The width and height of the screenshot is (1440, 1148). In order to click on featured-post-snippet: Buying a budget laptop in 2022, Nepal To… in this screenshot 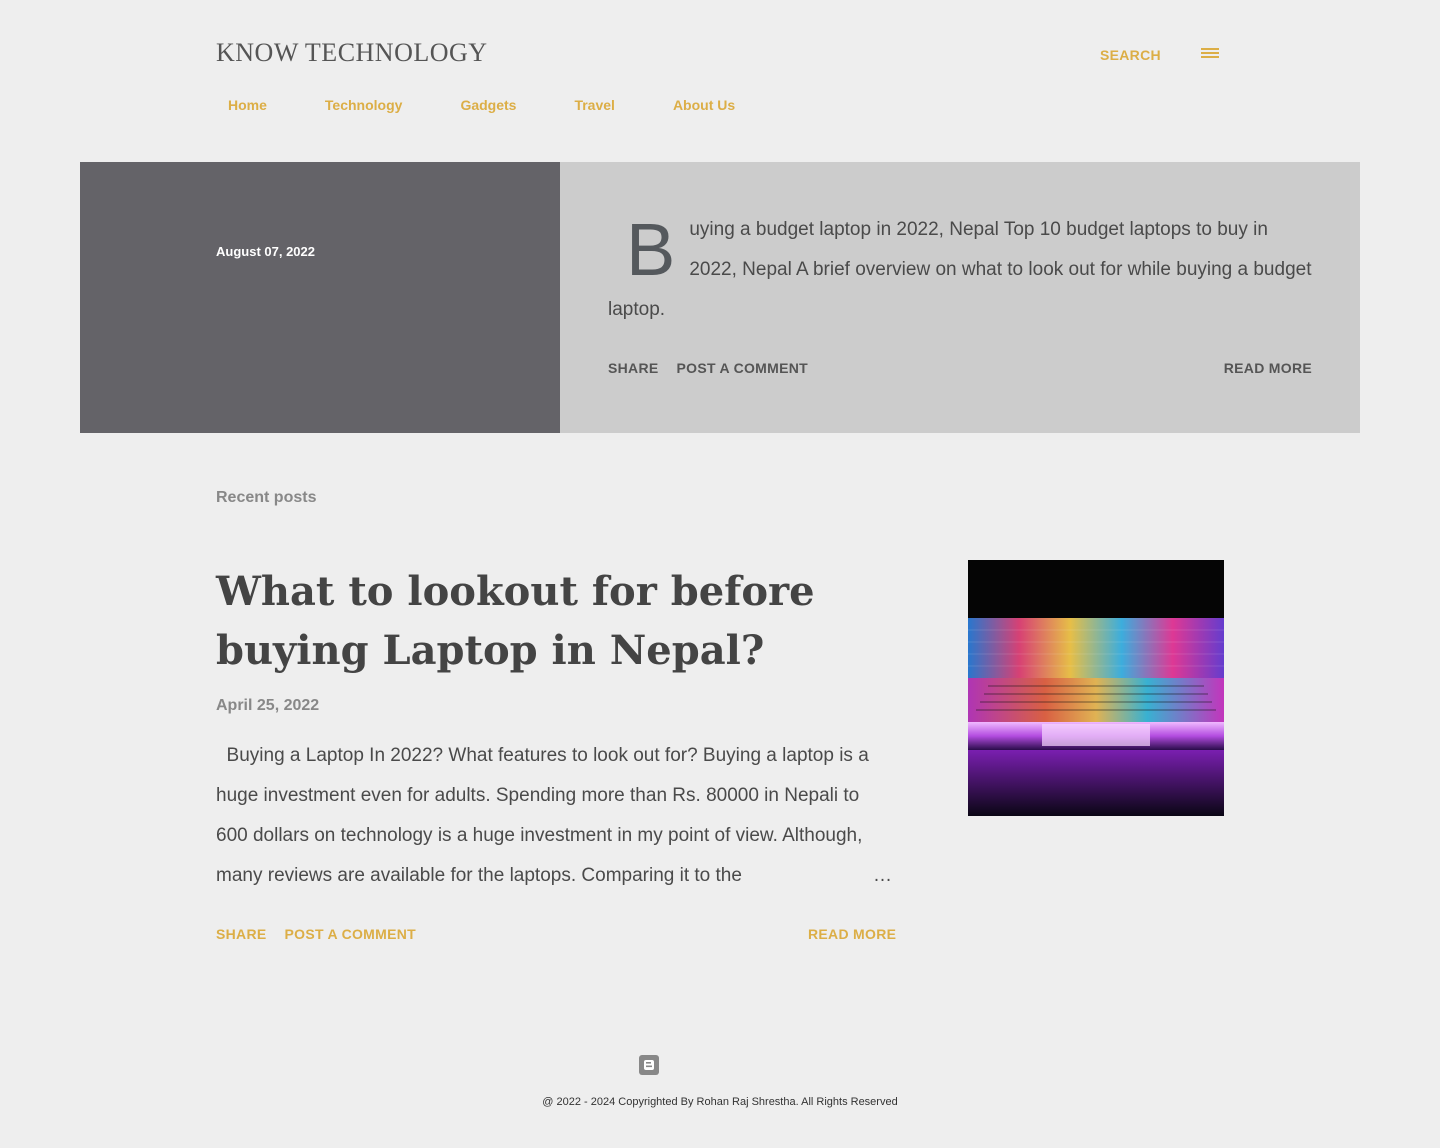, I will do `click(961, 270)`.